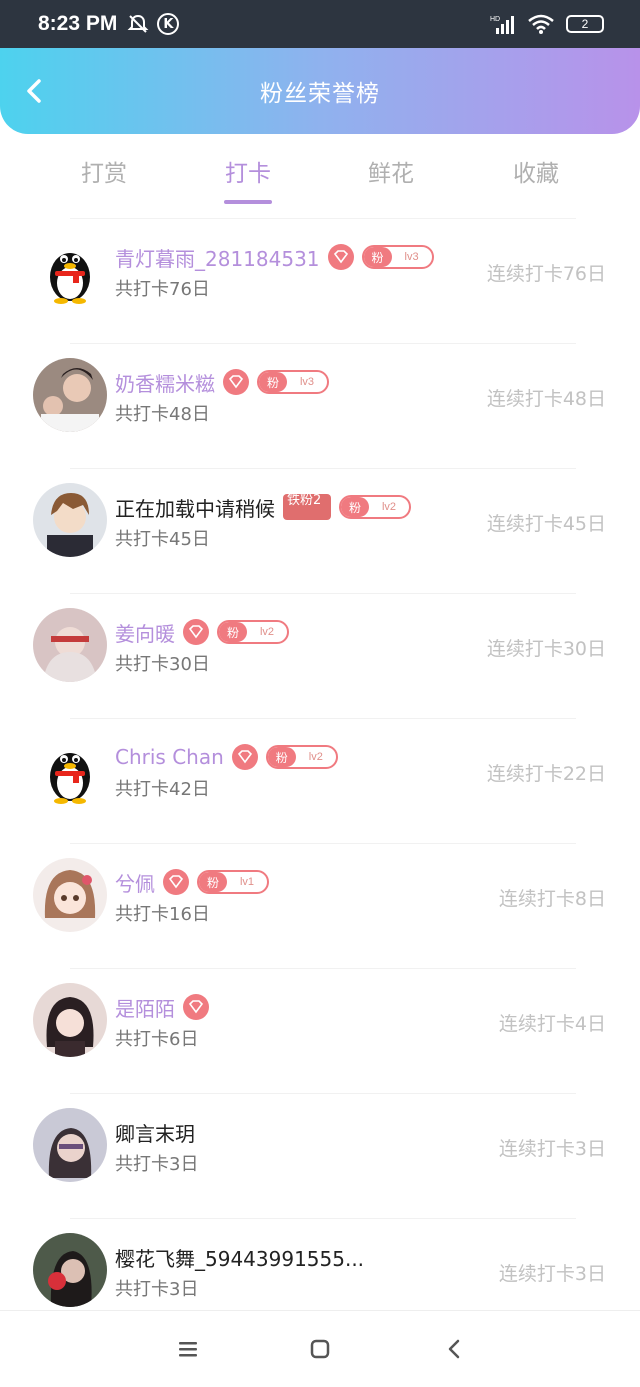  I want to click on signal-icon: HD, so click(502, 25).